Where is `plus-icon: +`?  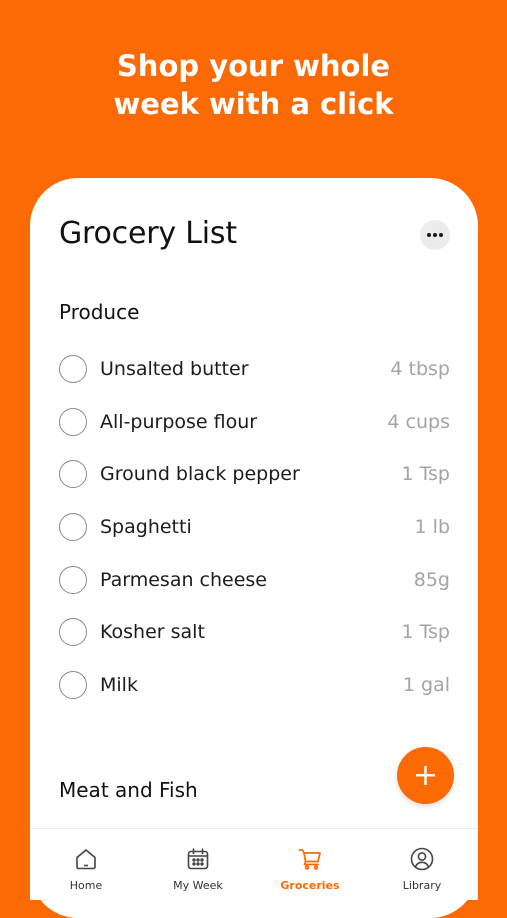
plus-icon: + is located at coordinates (425, 775).